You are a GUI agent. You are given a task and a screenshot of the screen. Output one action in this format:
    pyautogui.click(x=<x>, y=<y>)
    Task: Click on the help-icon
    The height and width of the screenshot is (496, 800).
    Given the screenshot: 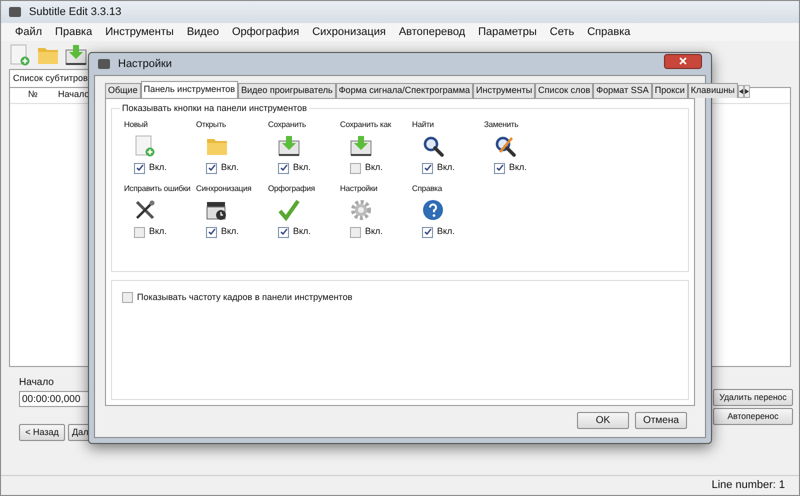 What is the action you would take?
    pyautogui.click(x=433, y=210)
    